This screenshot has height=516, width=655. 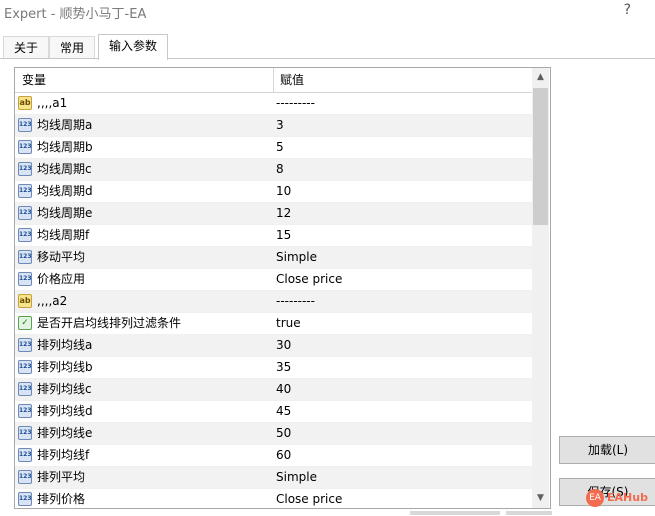 What do you see at coordinates (273, 170) in the screenshot?
I see `parameter-row: 123 均线周期c 8` at bounding box center [273, 170].